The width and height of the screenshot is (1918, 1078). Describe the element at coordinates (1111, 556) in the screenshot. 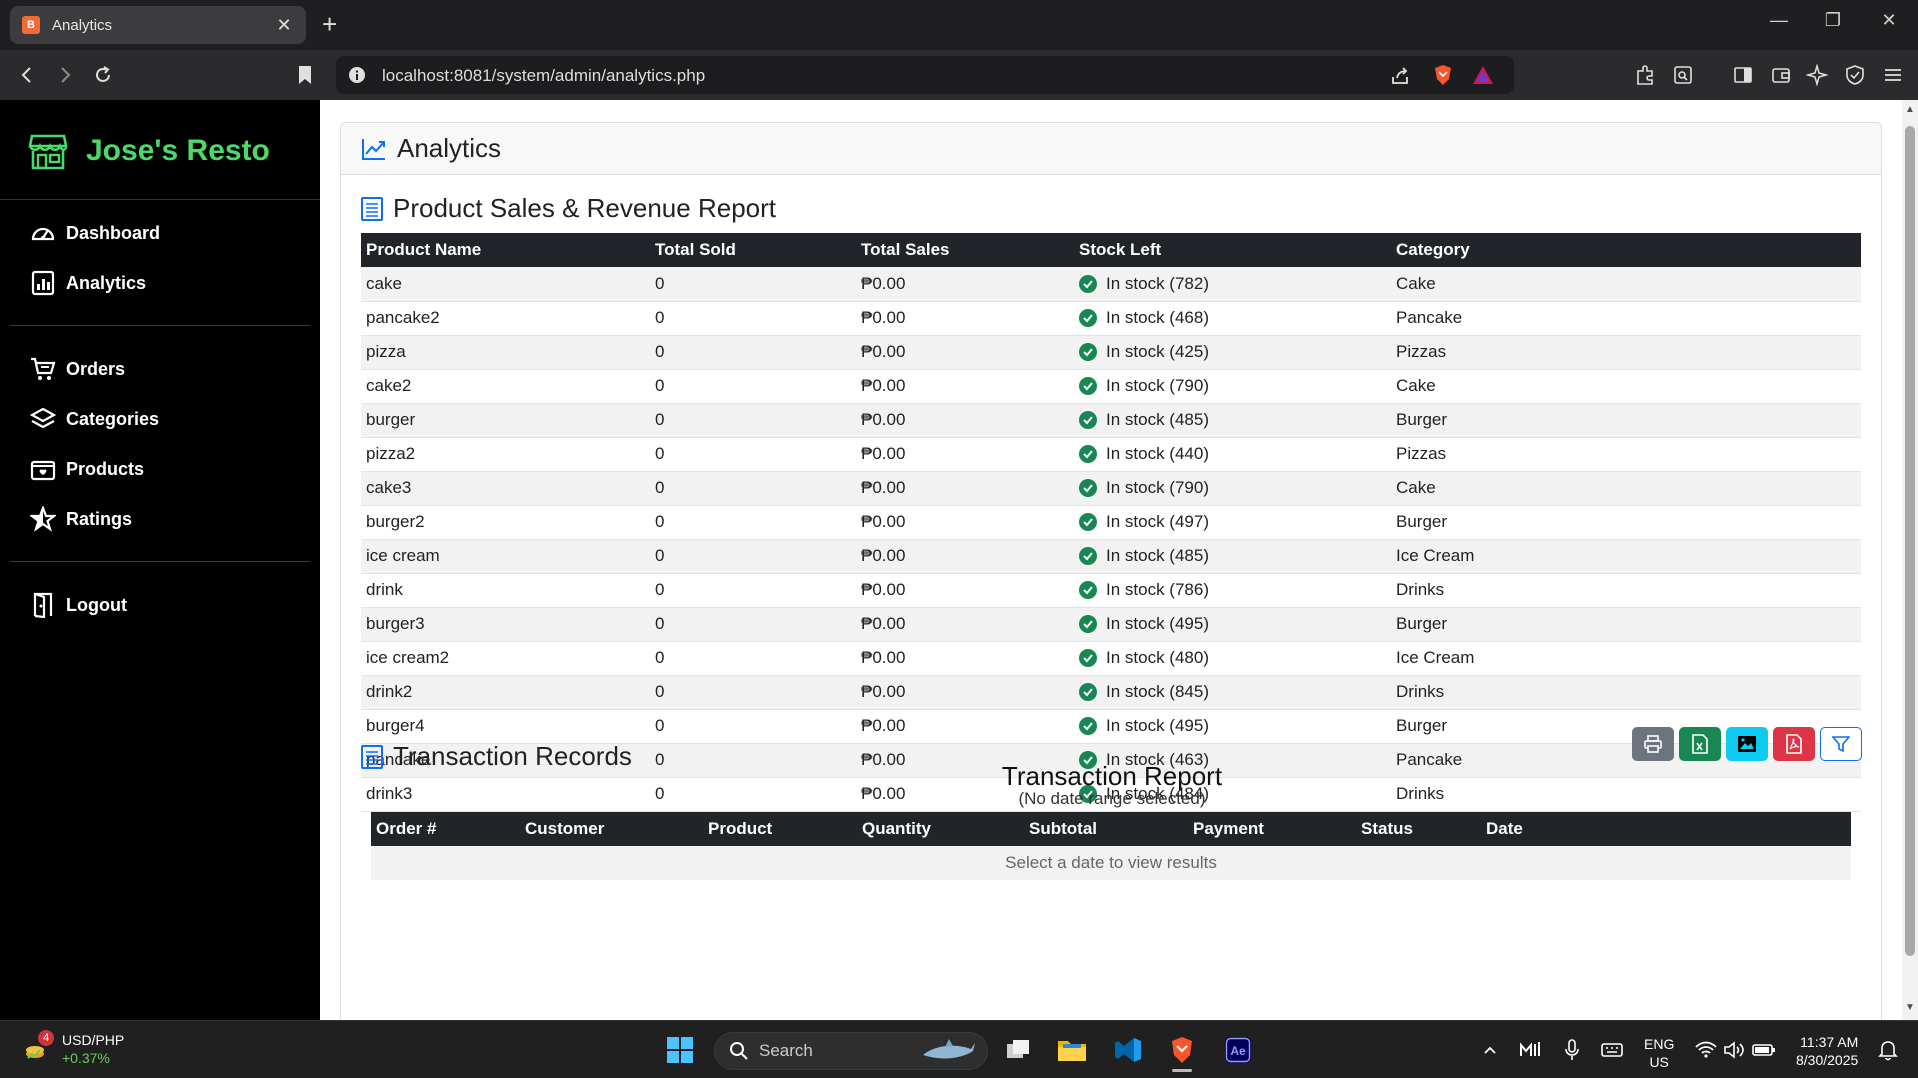

I see `table-row: ice cream 0 ₱0.00 In stock (485) Ice Cream` at that location.